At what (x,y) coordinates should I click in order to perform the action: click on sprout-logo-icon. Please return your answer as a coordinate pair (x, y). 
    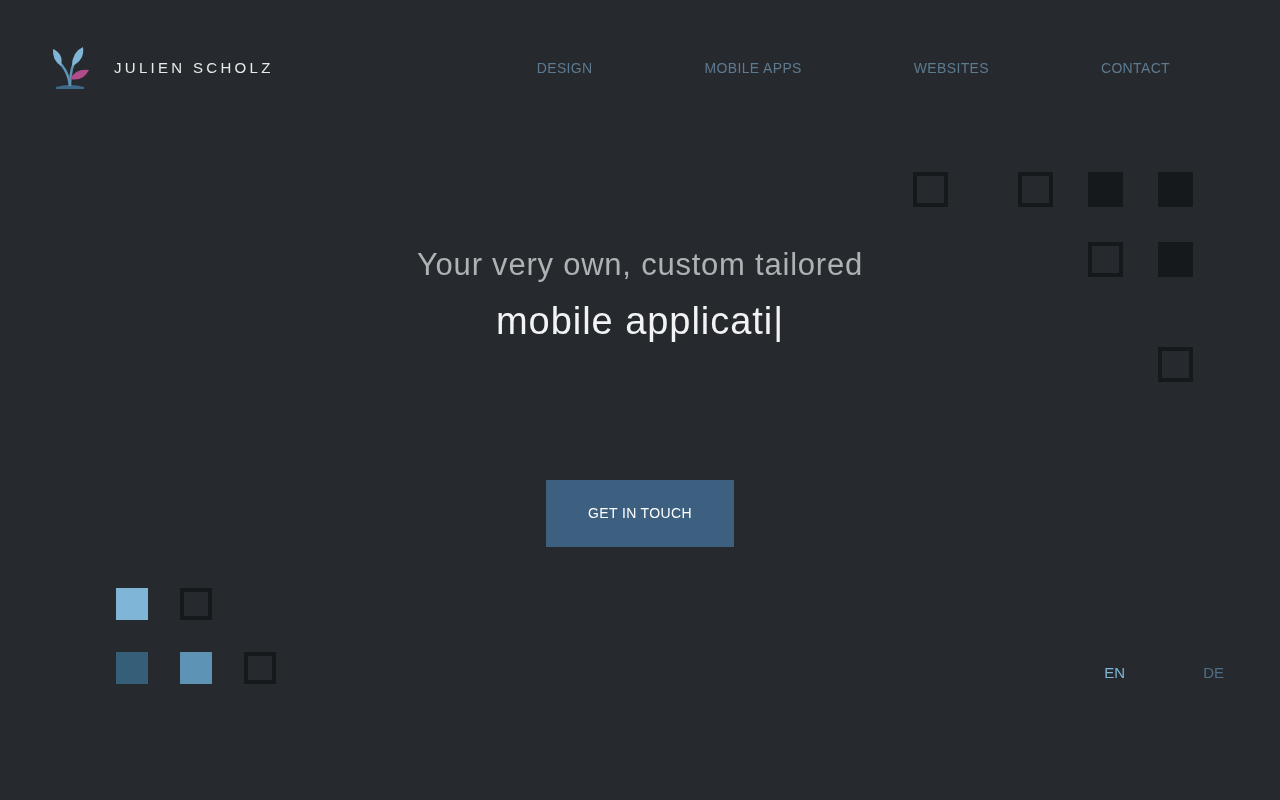
    Looking at the image, I should click on (71, 68).